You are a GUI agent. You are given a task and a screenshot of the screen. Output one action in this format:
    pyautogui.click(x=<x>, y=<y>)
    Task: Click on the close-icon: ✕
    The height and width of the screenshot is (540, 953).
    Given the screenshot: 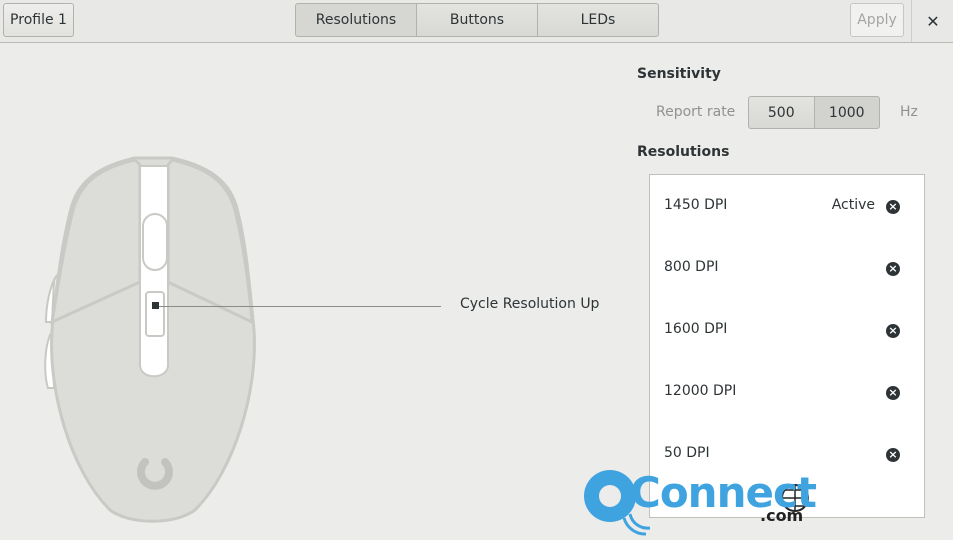 What is the action you would take?
    pyautogui.click(x=933, y=21)
    